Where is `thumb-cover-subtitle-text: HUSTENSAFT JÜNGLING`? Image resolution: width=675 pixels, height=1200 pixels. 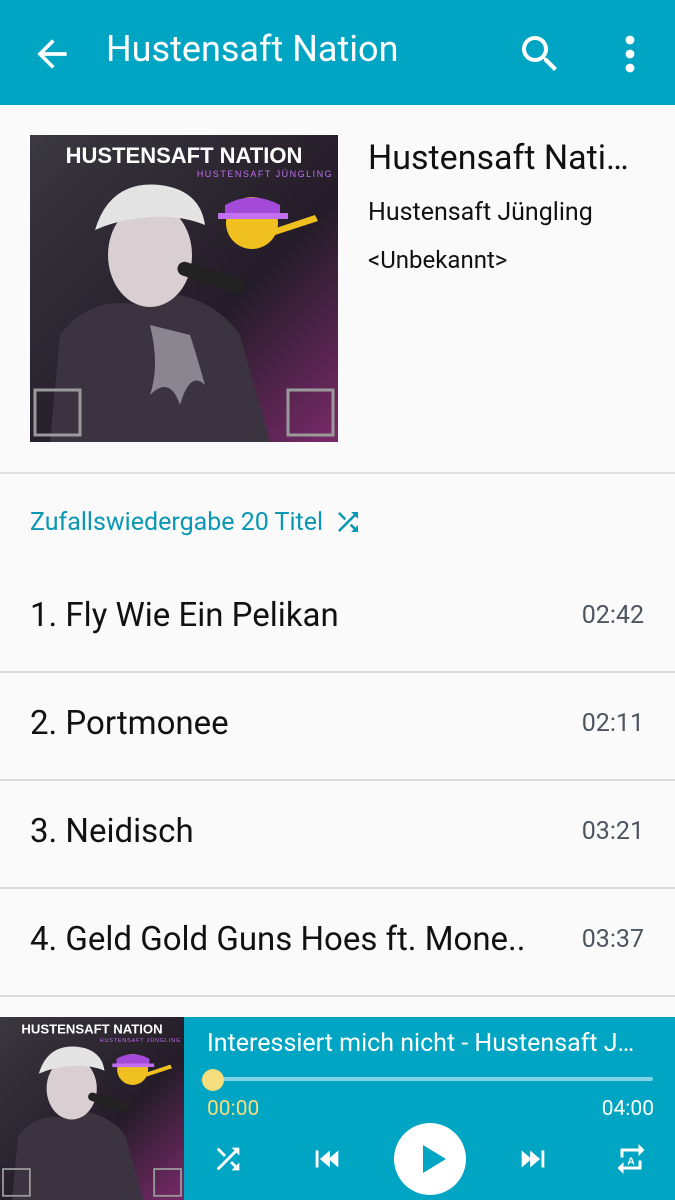 thumb-cover-subtitle-text: HUSTENSAFT JÜNGLING is located at coordinates (140, 1040).